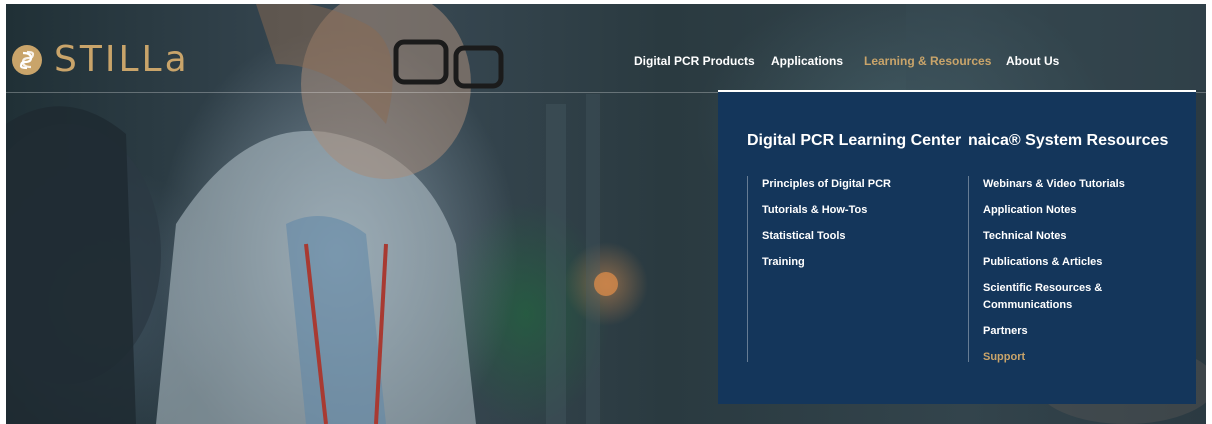 This screenshot has width=1212, height=424. What do you see at coordinates (807, 61) in the screenshot?
I see `nav-item-applications: Applications` at bounding box center [807, 61].